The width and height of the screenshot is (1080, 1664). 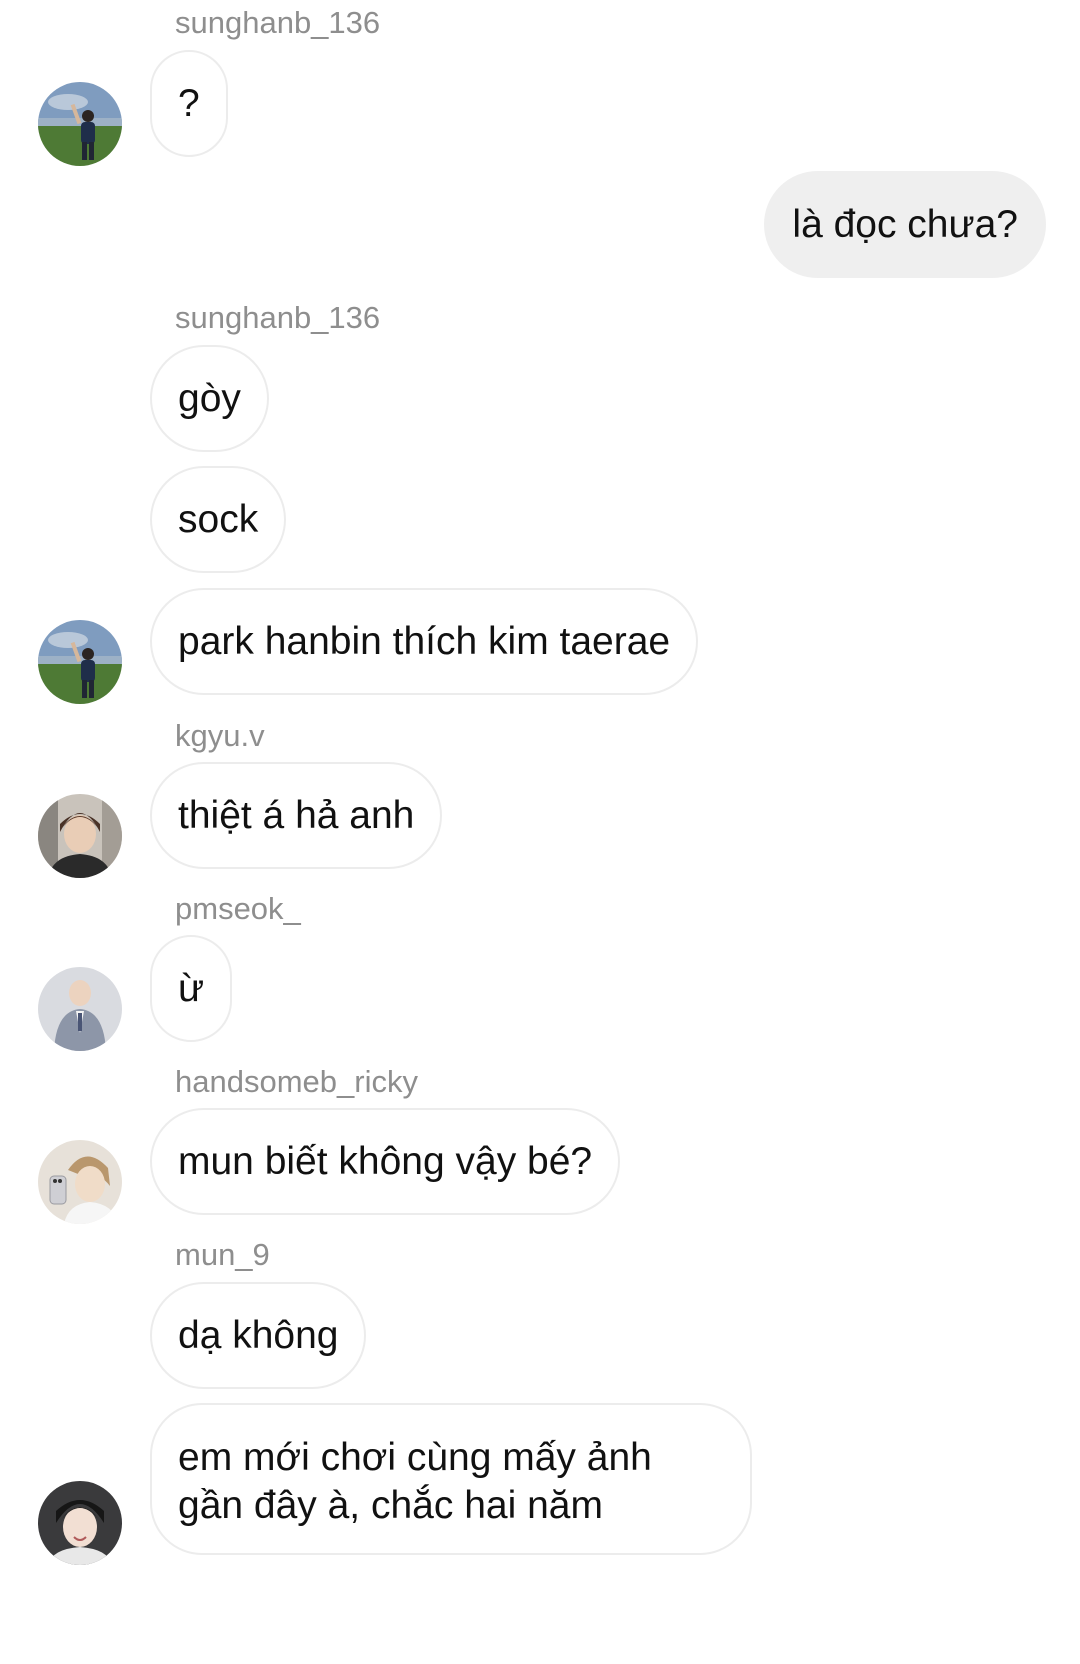 I want to click on sender-username: pmseok_, so click(x=238, y=908).